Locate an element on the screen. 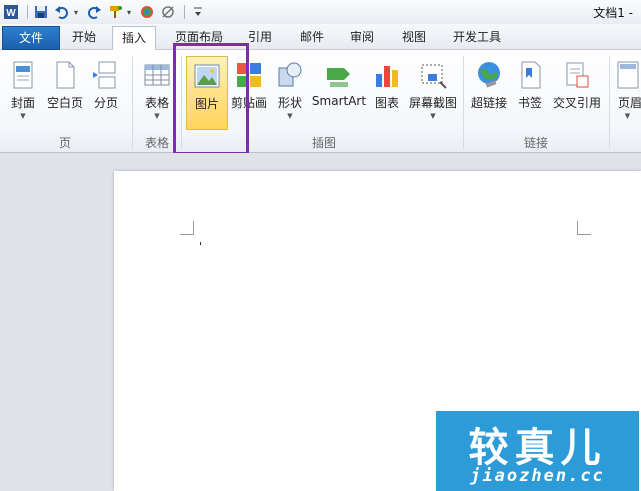  save-icon is located at coordinates (41, 12).